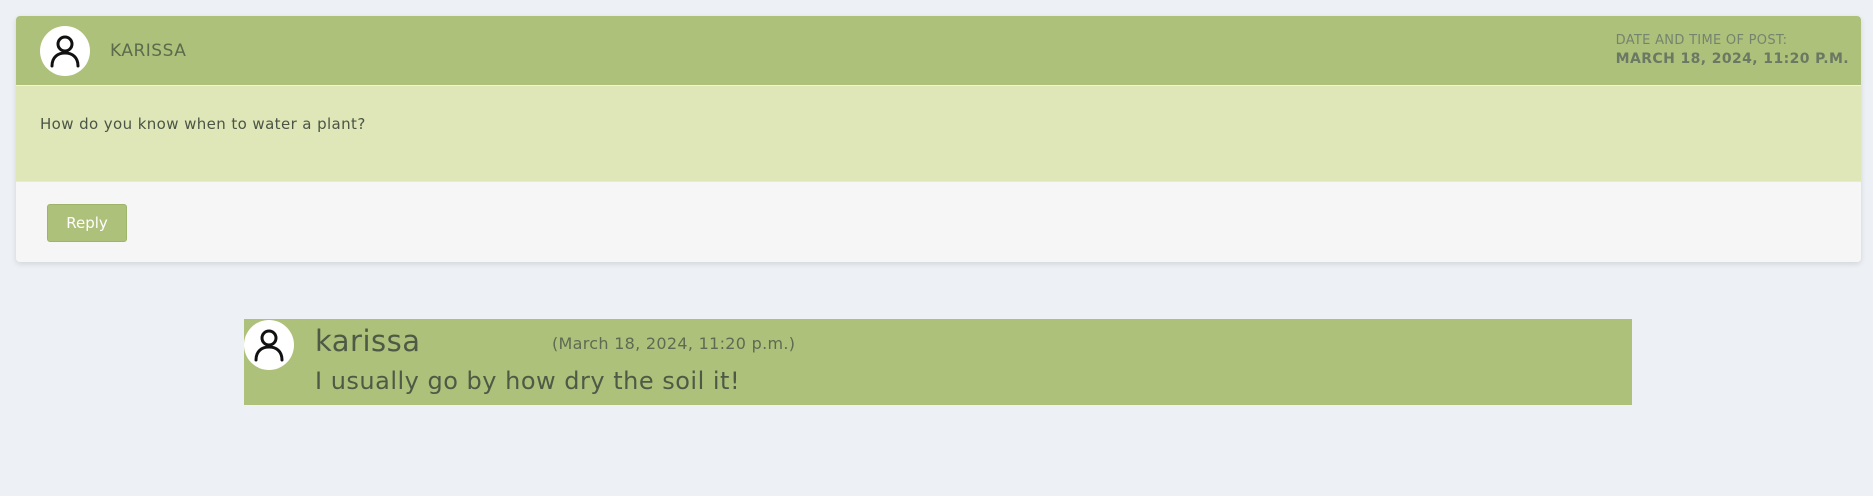  Describe the element at coordinates (148, 51) in the screenshot. I see `post-username: KARISSA` at that location.